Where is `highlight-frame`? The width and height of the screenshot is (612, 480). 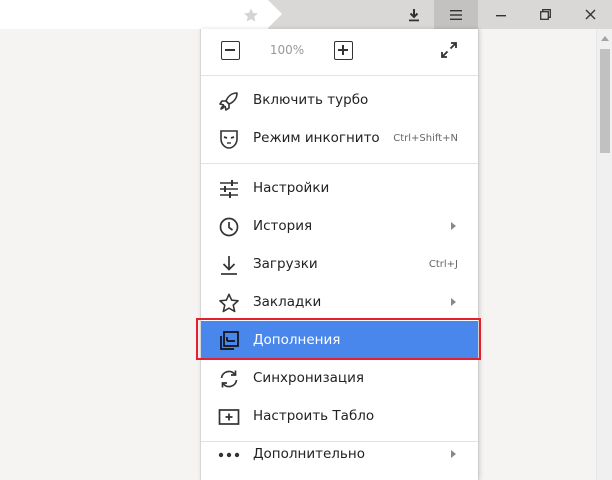
highlight-frame is located at coordinates (338, 339).